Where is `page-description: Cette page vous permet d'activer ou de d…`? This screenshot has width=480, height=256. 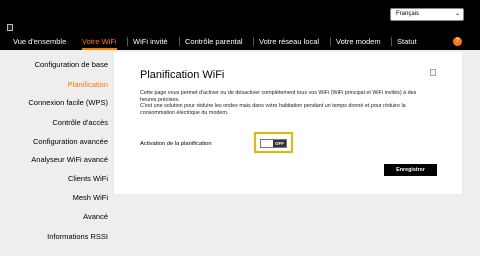
page-description: Cette page vous permet d'activer ou de d… is located at coordinates (286, 103).